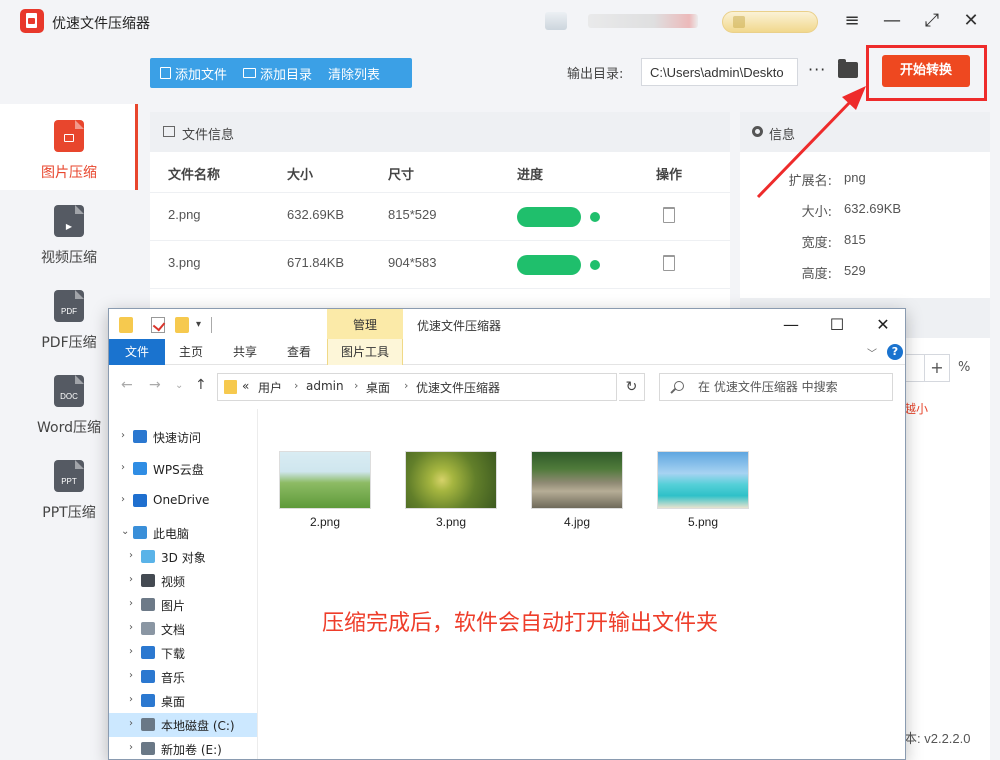 This screenshot has width=1000, height=760. What do you see at coordinates (69, 391) in the screenshot?
I see `doc-file-icon: DOC` at bounding box center [69, 391].